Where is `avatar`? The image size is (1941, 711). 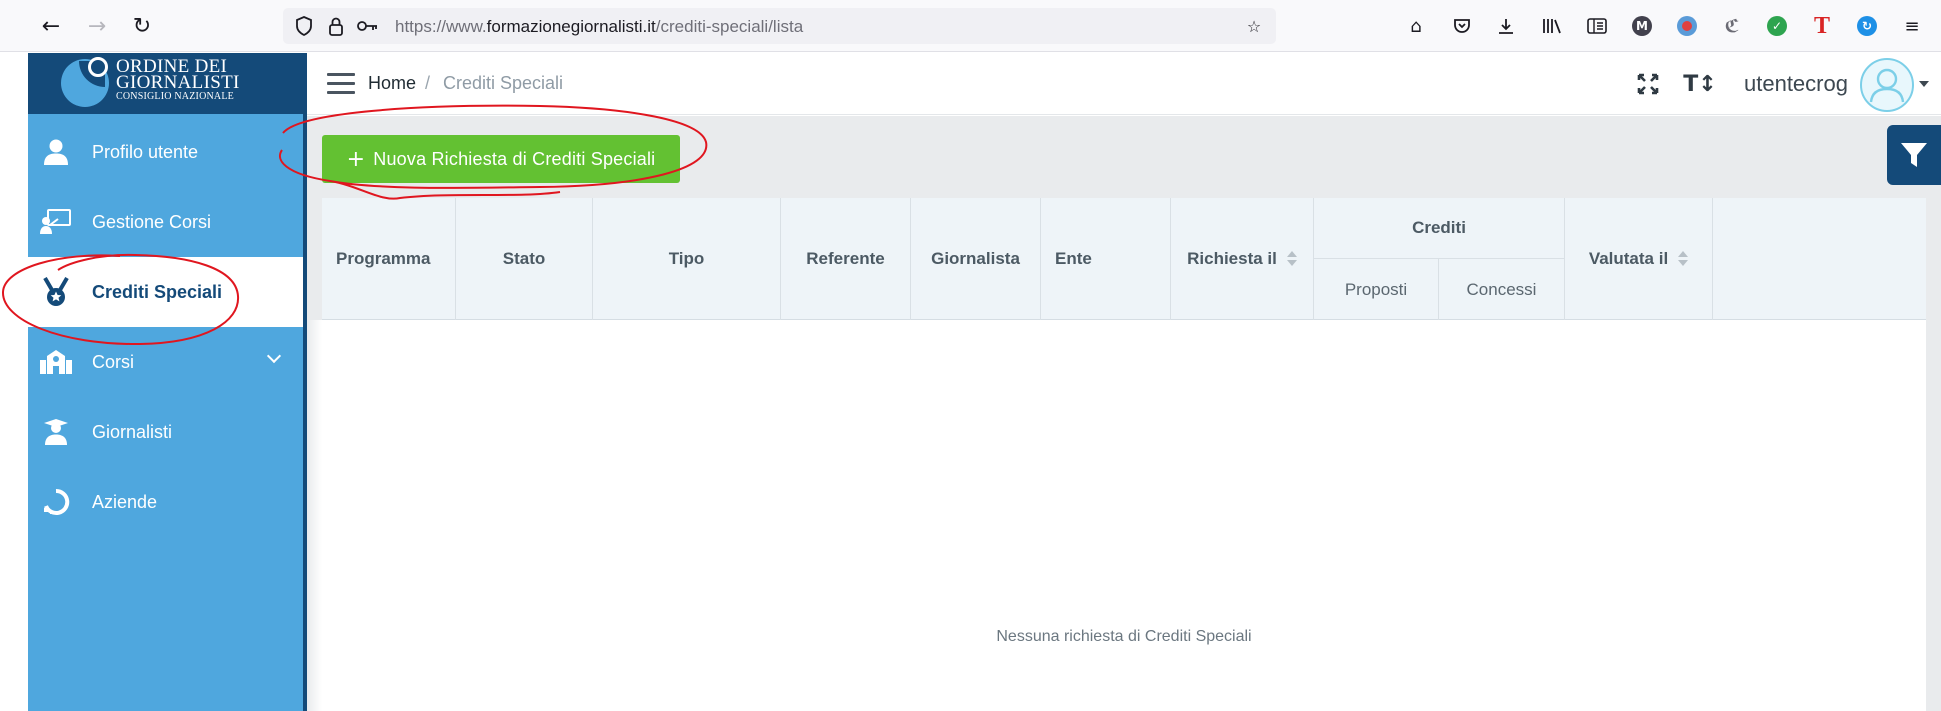
avatar is located at coordinates (1887, 85).